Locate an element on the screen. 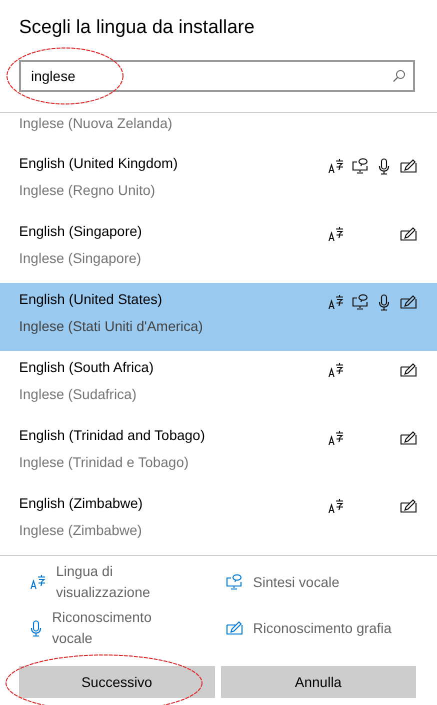 The image size is (437, 705). language-item: English (United States) Inglese (Stati Uniti d'America) is located at coordinates (218, 317).